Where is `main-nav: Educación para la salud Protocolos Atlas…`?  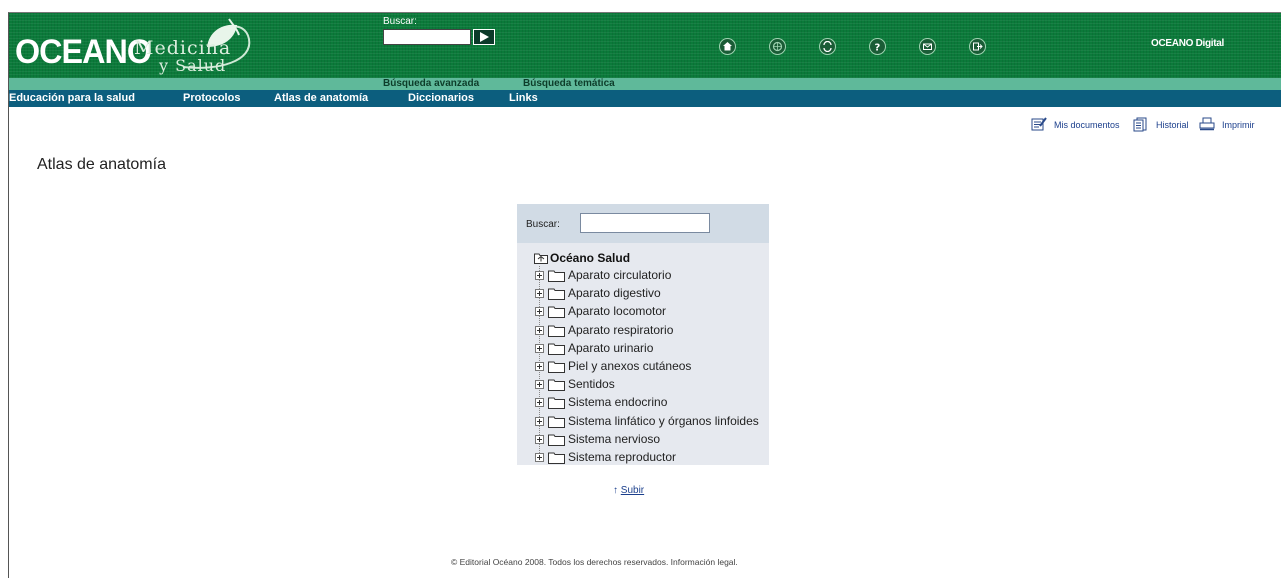 main-nav: Educación para la salud Protocolos Atlas… is located at coordinates (645, 98).